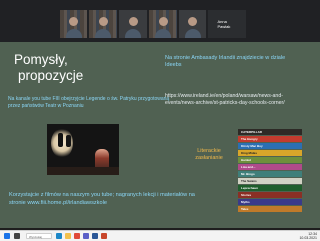 Image resolution: width=320 pixels, height=241 pixels. What do you see at coordinates (77, 236) in the screenshot?
I see `chrome-icon` at bounding box center [77, 236].